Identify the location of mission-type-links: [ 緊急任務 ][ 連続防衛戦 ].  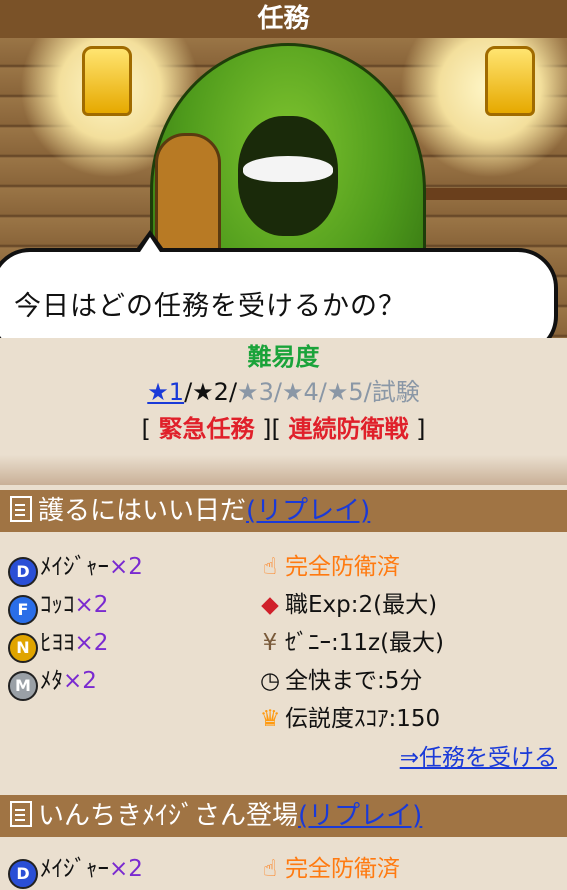
(283, 429).